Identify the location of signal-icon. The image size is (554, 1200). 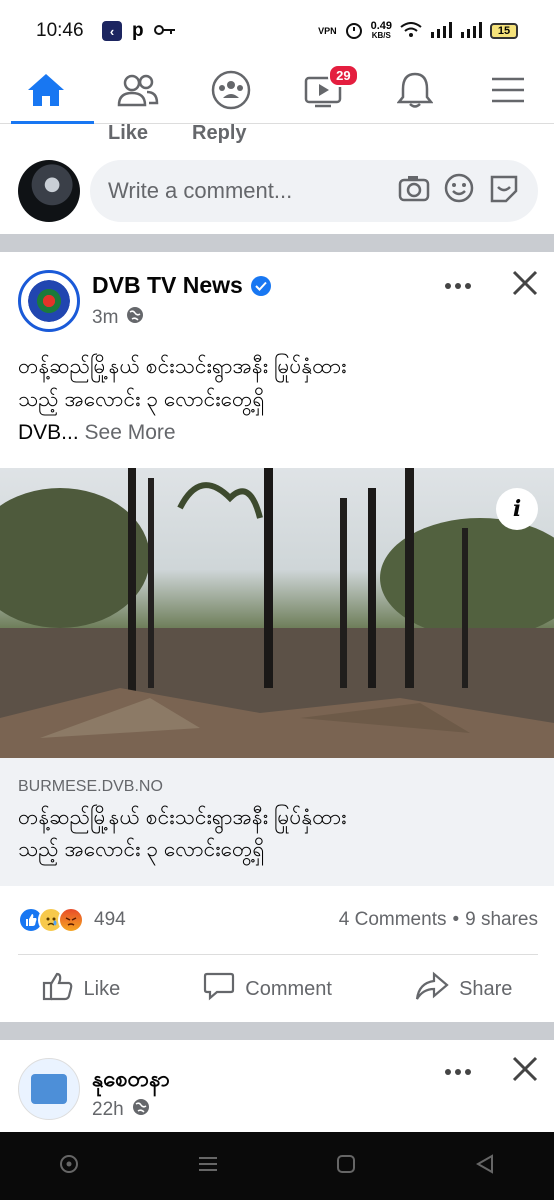
(441, 31).